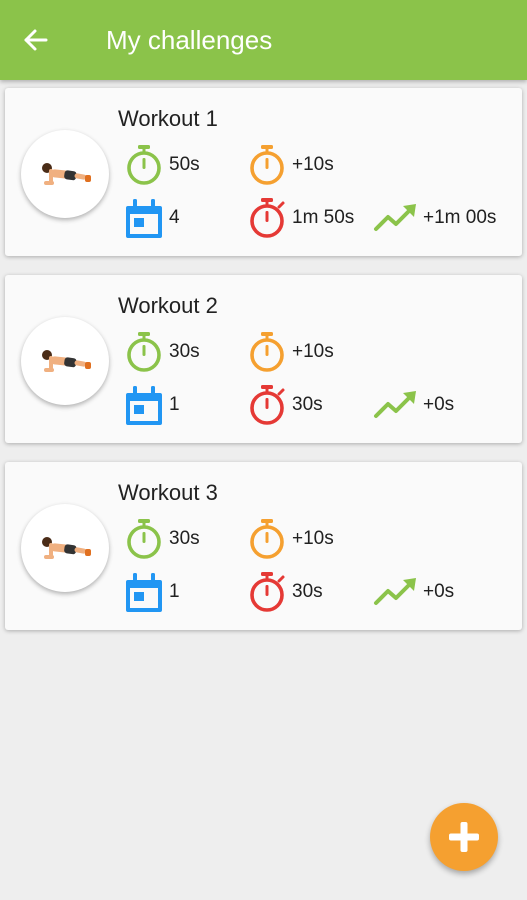 This screenshot has width=527, height=900. Describe the element at coordinates (168, 305) in the screenshot. I see `workout-name: Workout 2` at that location.